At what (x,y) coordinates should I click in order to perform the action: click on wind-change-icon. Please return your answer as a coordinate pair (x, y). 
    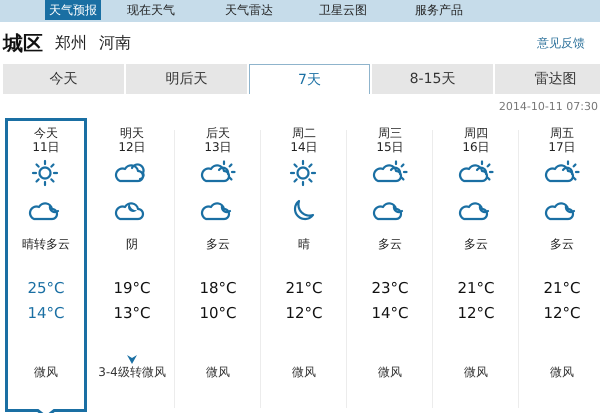
    Looking at the image, I should click on (132, 359).